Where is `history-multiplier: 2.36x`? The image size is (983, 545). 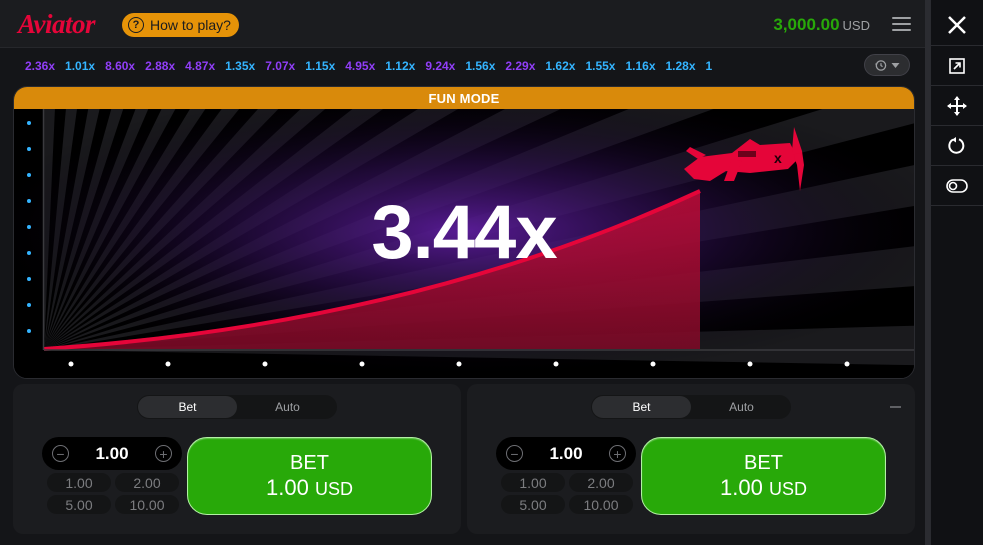
history-multiplier: 2.36x is located at coordinates (40, 67).